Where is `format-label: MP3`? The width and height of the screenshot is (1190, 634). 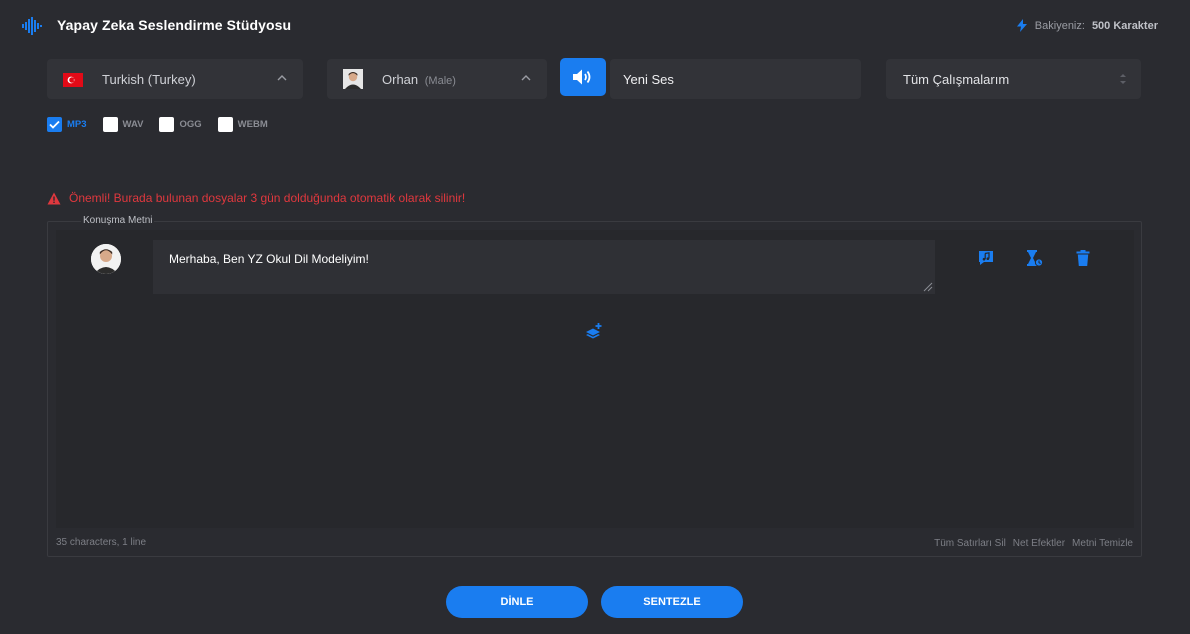
format-label: MP3 is located at coordinates (77, 124).